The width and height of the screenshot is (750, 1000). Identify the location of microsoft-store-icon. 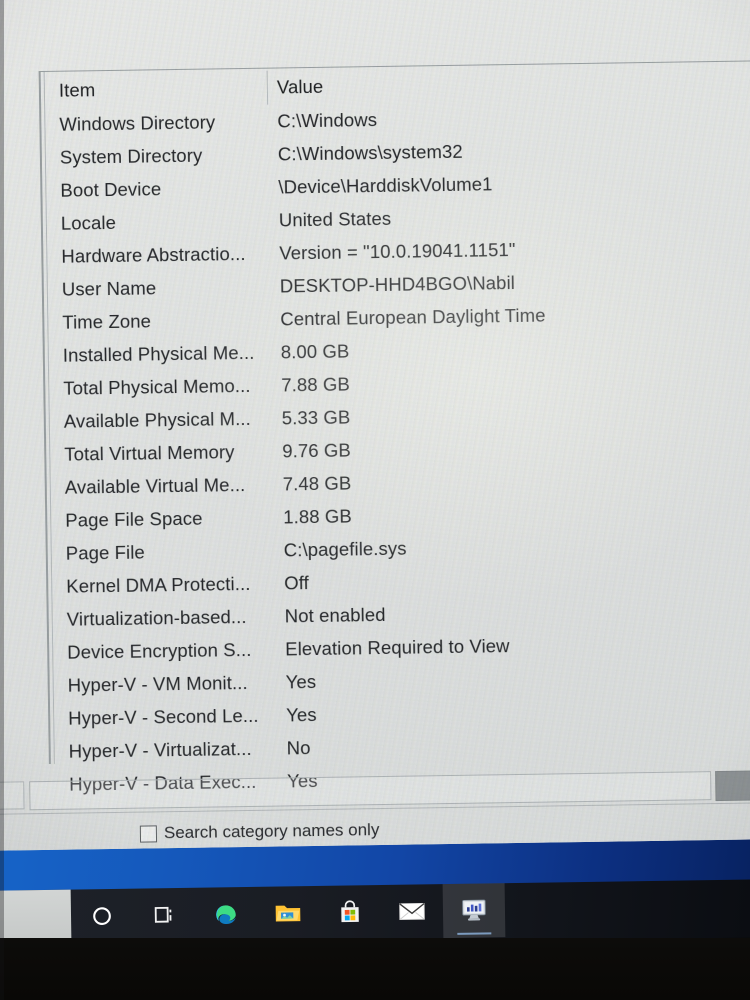
(350, 912).